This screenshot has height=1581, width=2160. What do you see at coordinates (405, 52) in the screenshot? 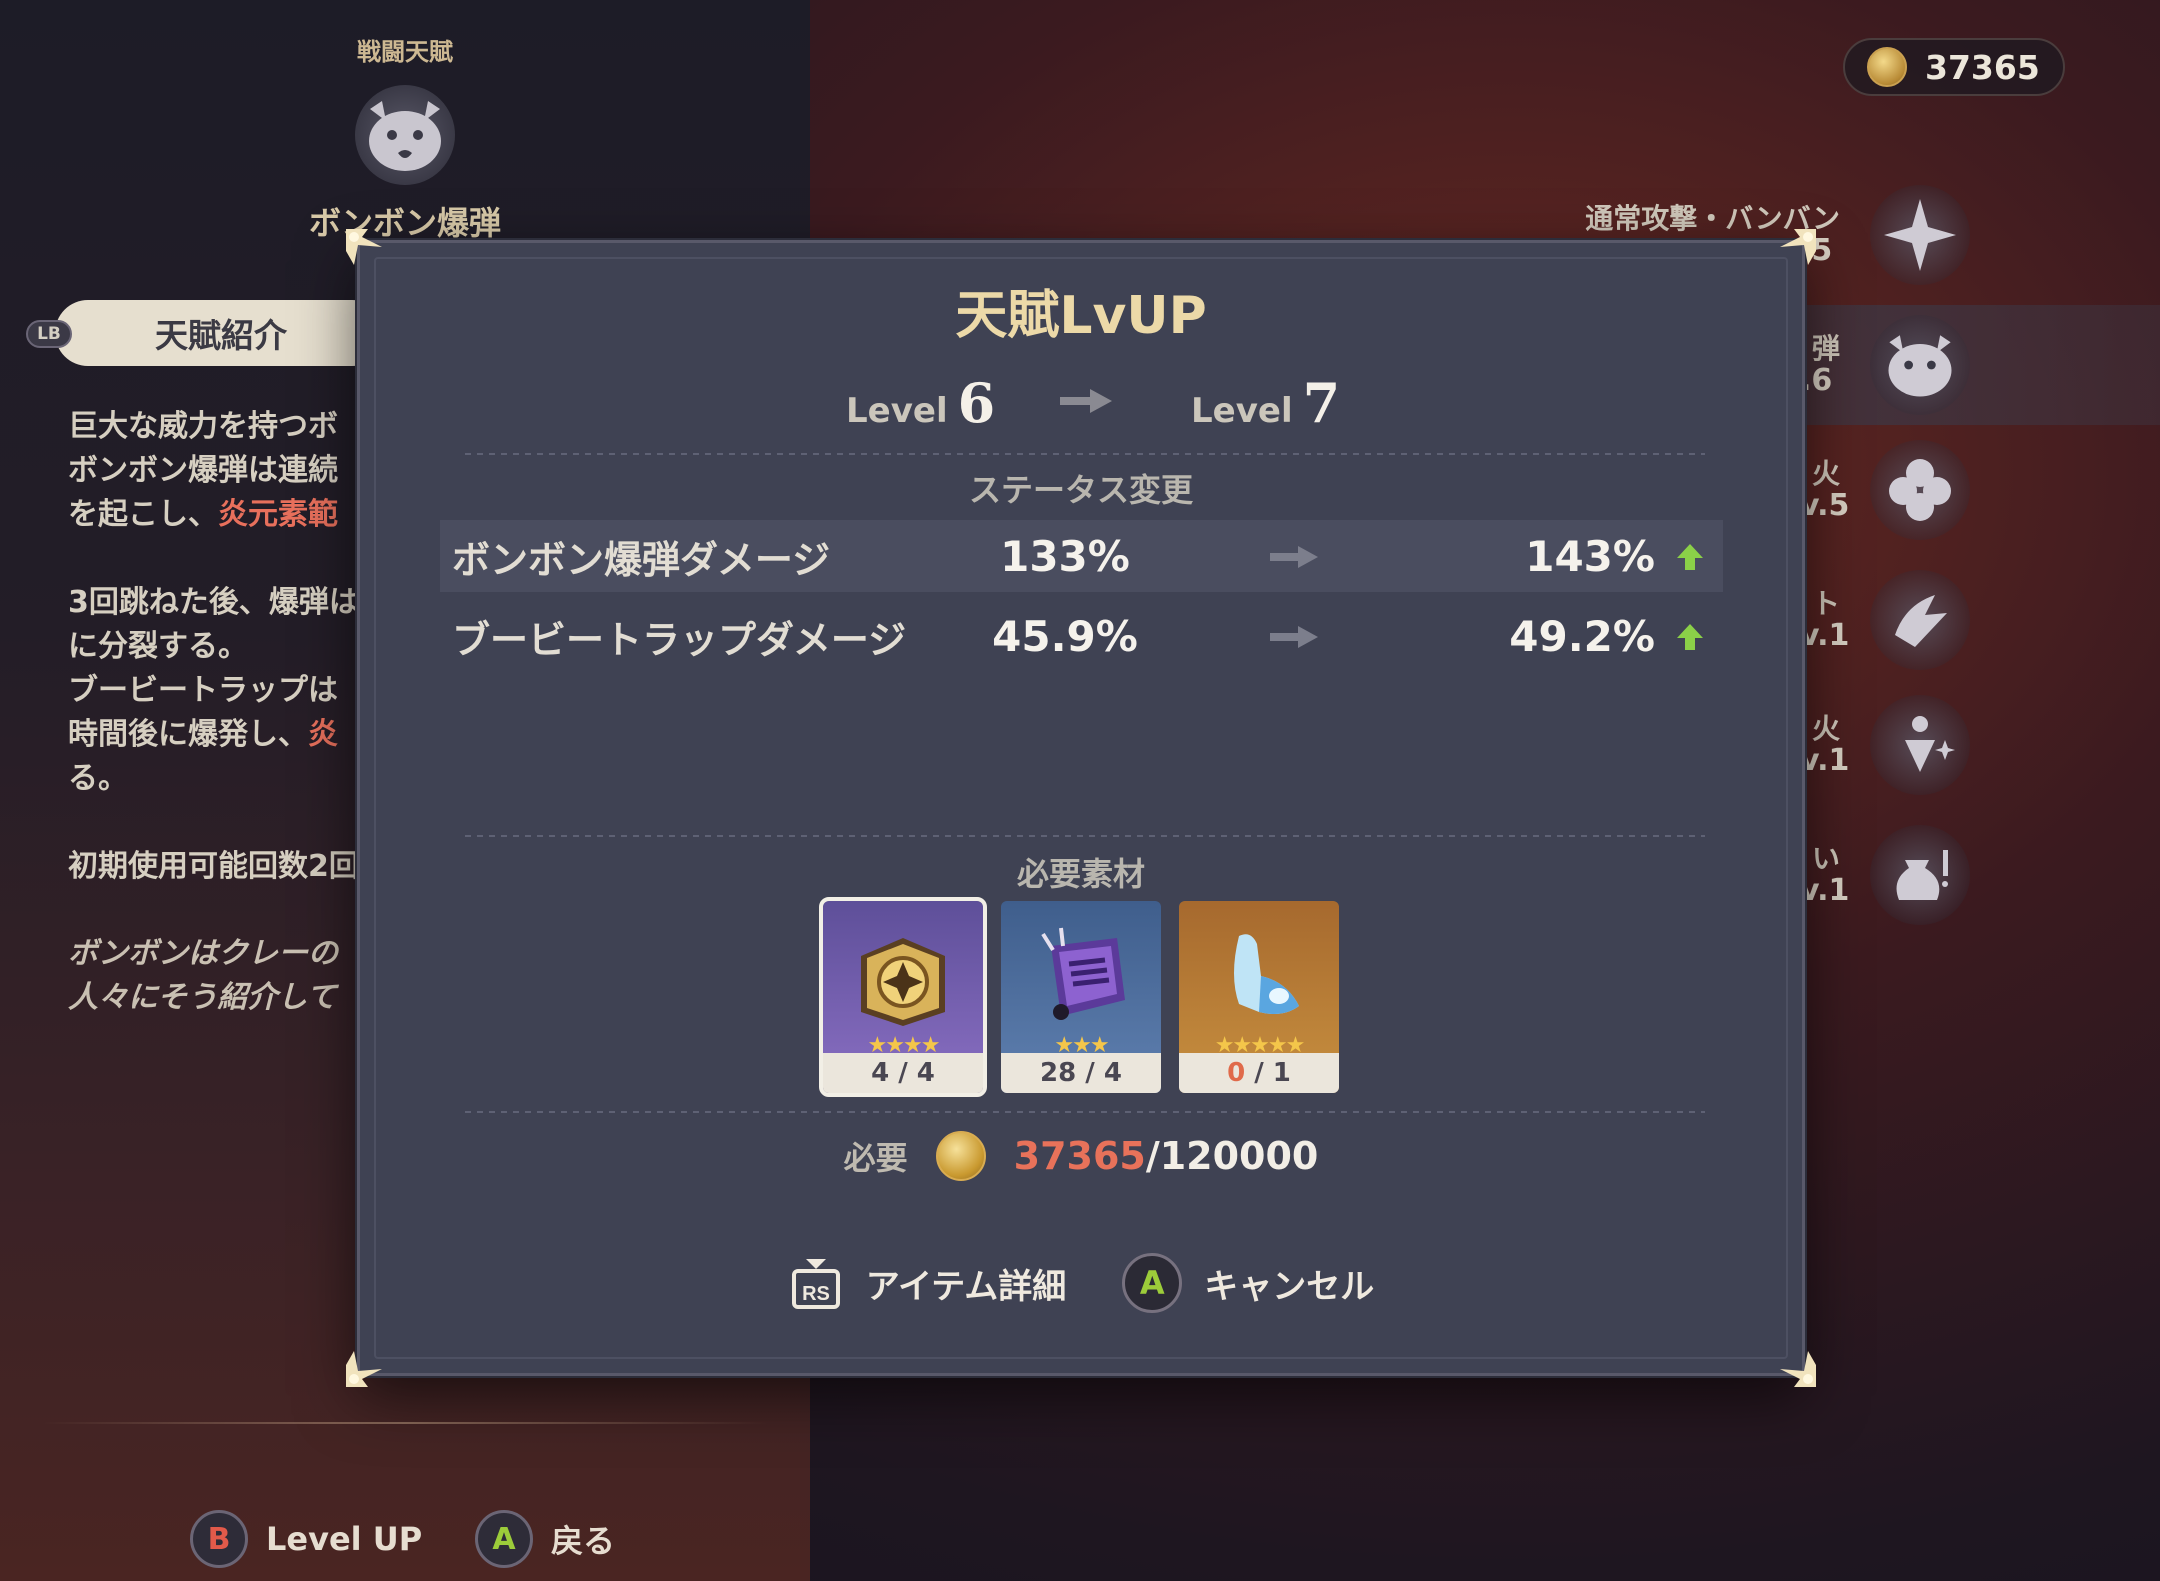
I see `talent-category-heading: 戦闘天賦` at bounding box center [405, 52].